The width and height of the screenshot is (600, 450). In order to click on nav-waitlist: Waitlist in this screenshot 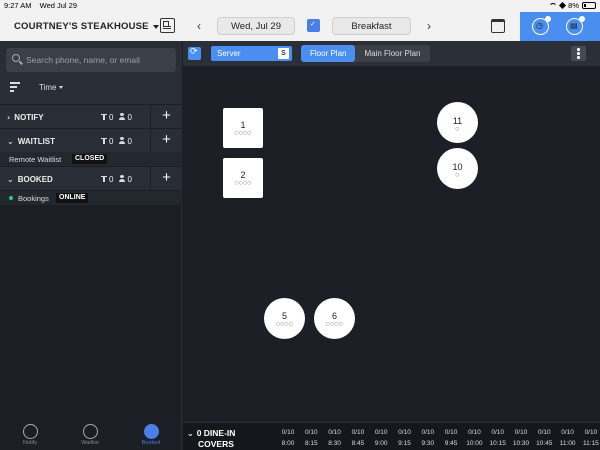, I will do `click(90, 435)`.